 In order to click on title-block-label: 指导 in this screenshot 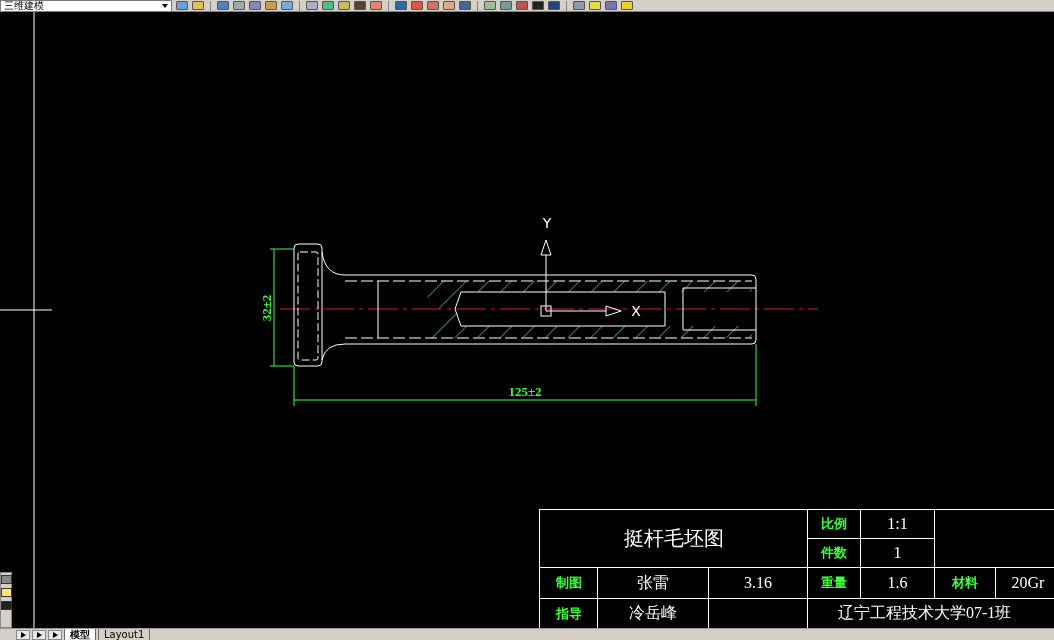, I will do `click(568, 613)`.